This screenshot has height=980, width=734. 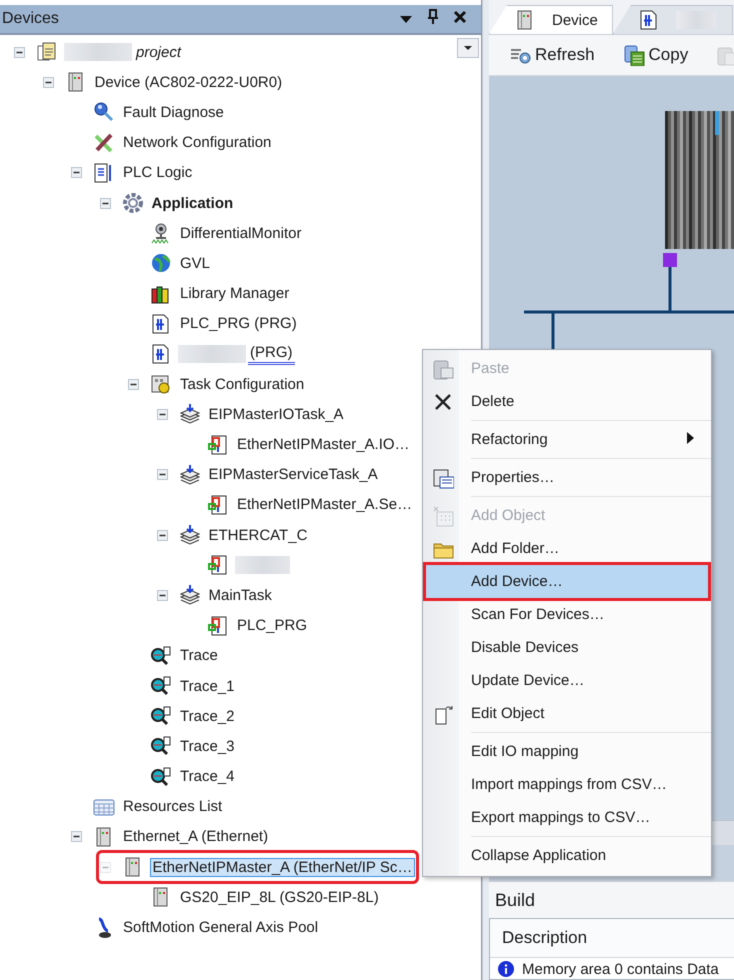 What do you see at coordinates (31, 19) in the screenshot?
I see `panel-title: Devices` at bounding box center [31, 19].